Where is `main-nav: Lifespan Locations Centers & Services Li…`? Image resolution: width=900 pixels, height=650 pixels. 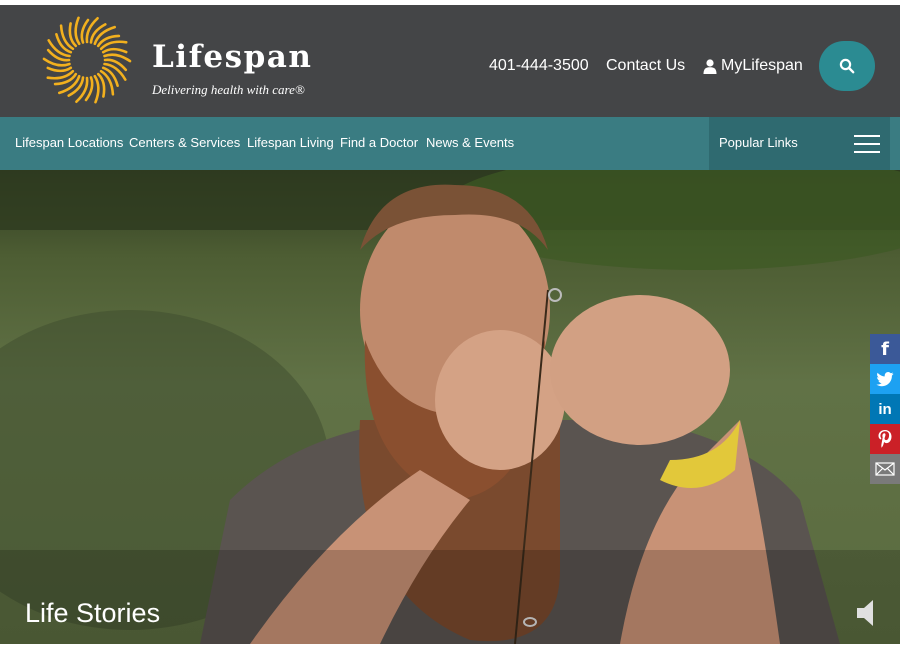 main-nav: Lifespan Locations Centers & Services Li… is located at coordinates (450, 143).